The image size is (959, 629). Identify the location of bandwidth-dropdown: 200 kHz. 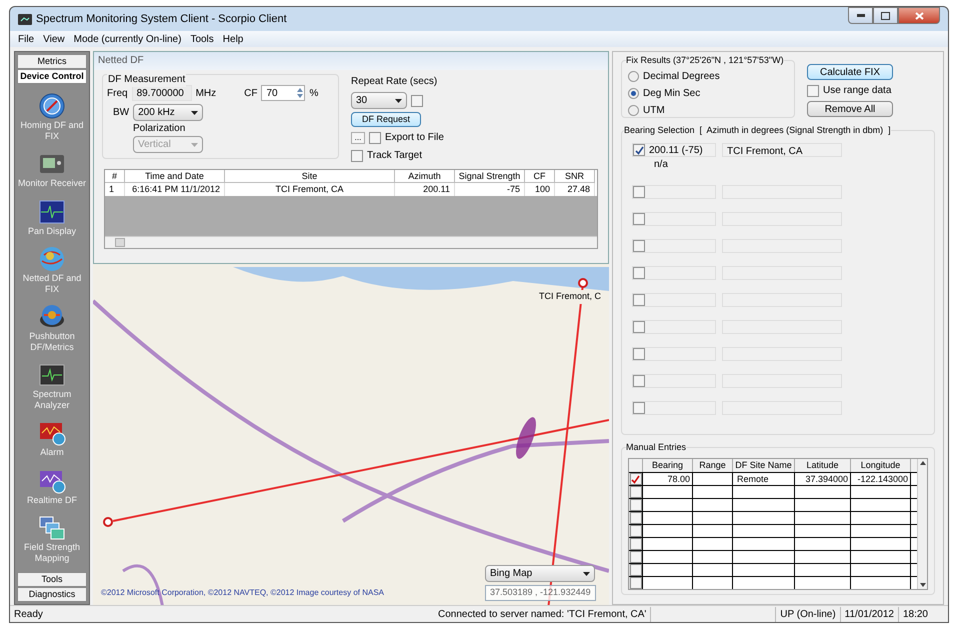
(168, 112).